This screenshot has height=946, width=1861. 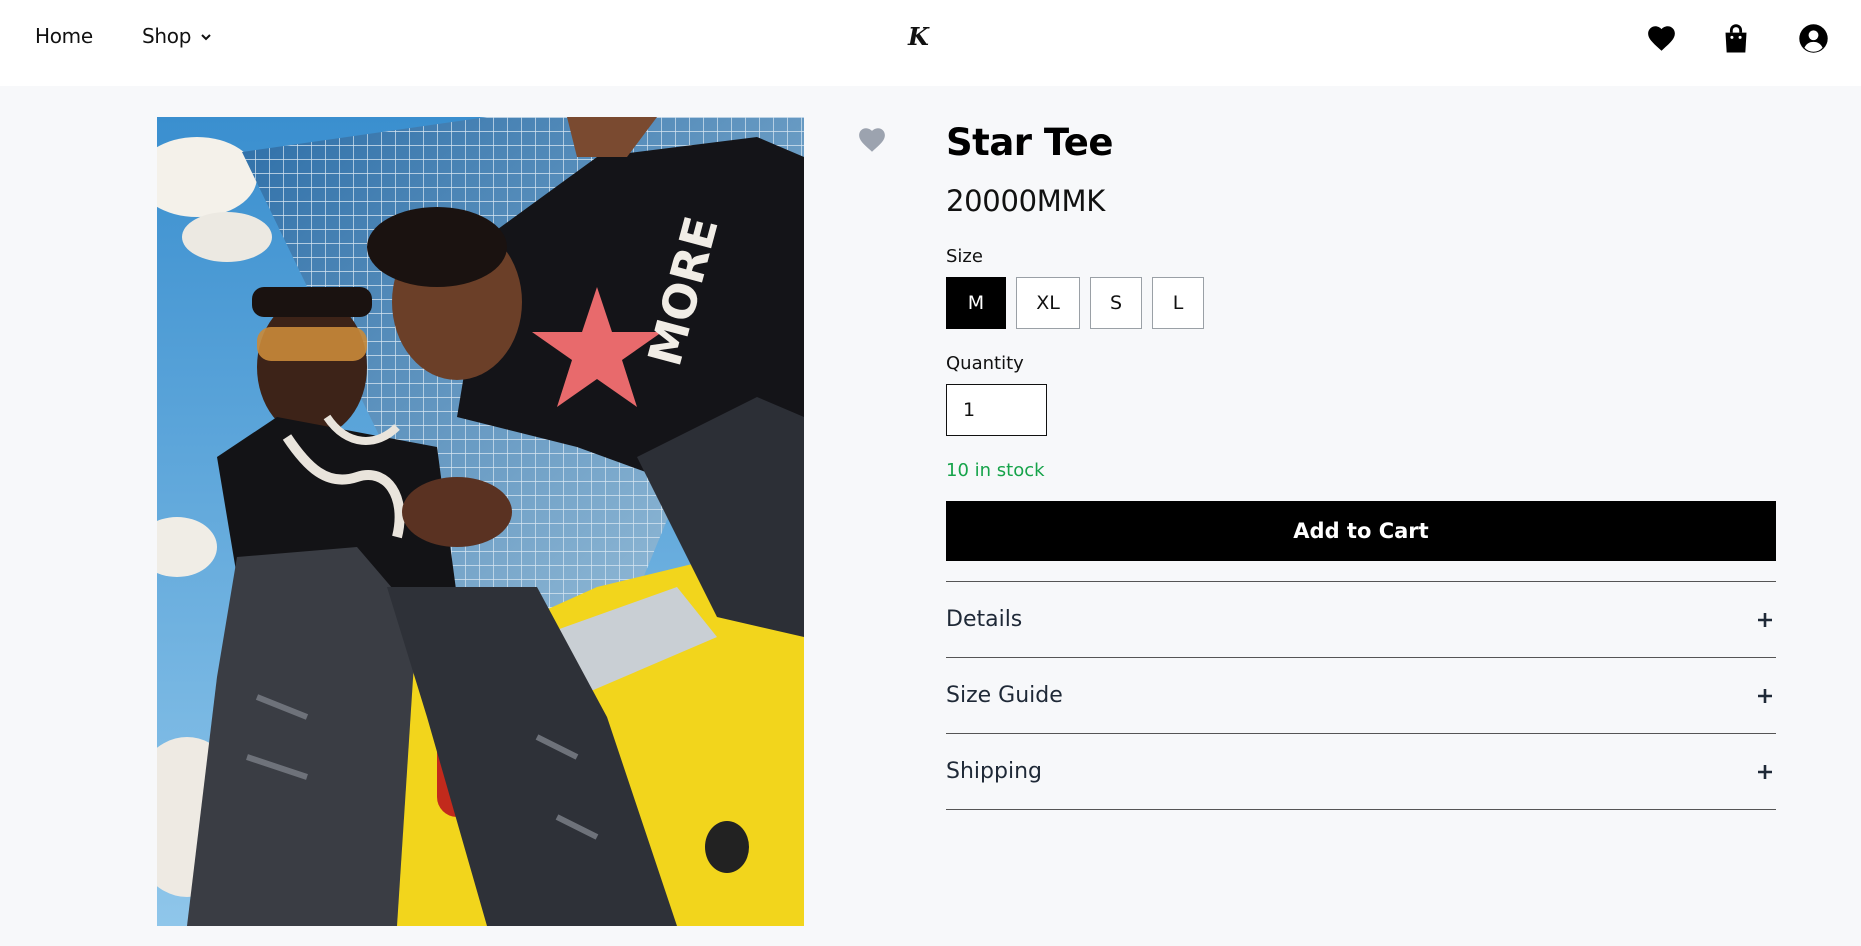 What do you see at coordinates (976, 303) in the screenshot?
I see `size-option-m: M` at bounding box center [976, 303].